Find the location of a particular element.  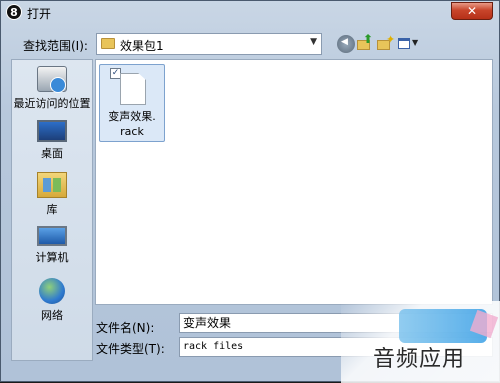

file-name-line1: 变声效果. is located at coordinates (132, 116).